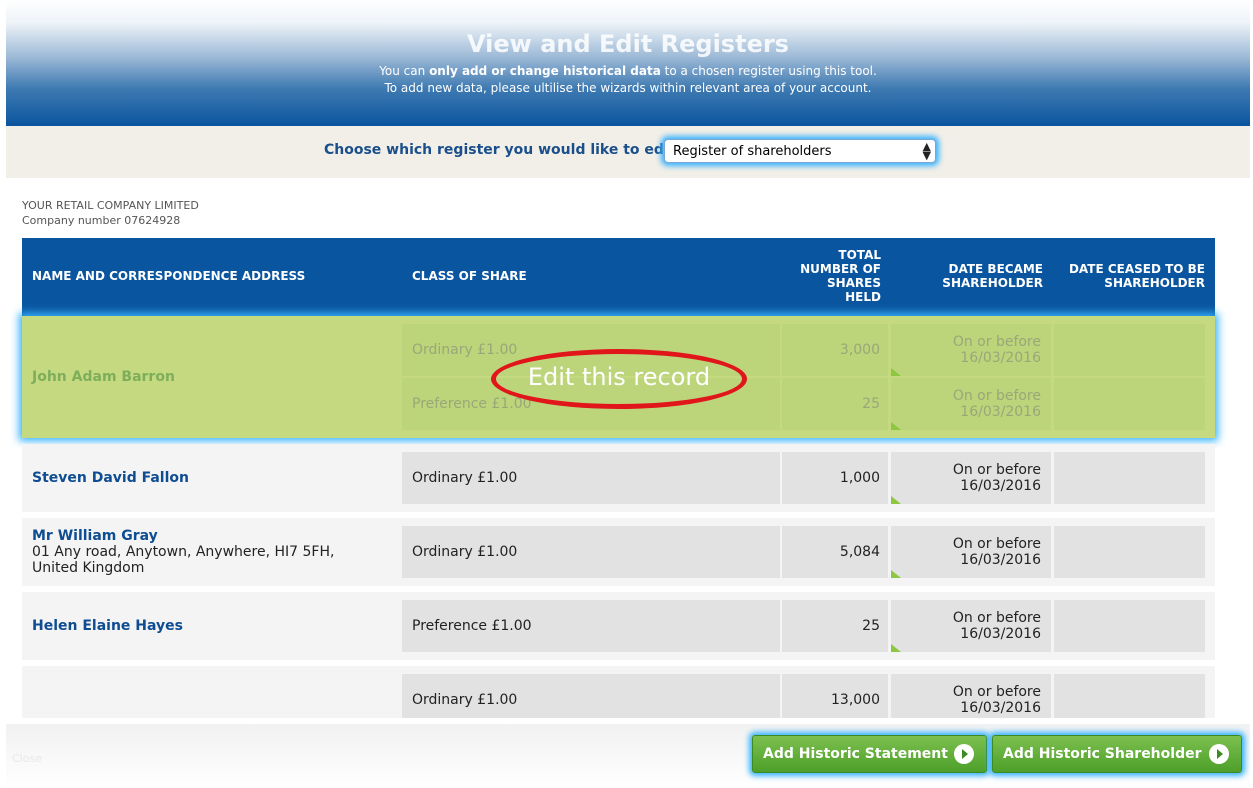 This screenshot has height=788, width=1253. Describe the element at coordinates (835, 350) in the screenshot. I see `shares-total-cell: 3,000` at that location.